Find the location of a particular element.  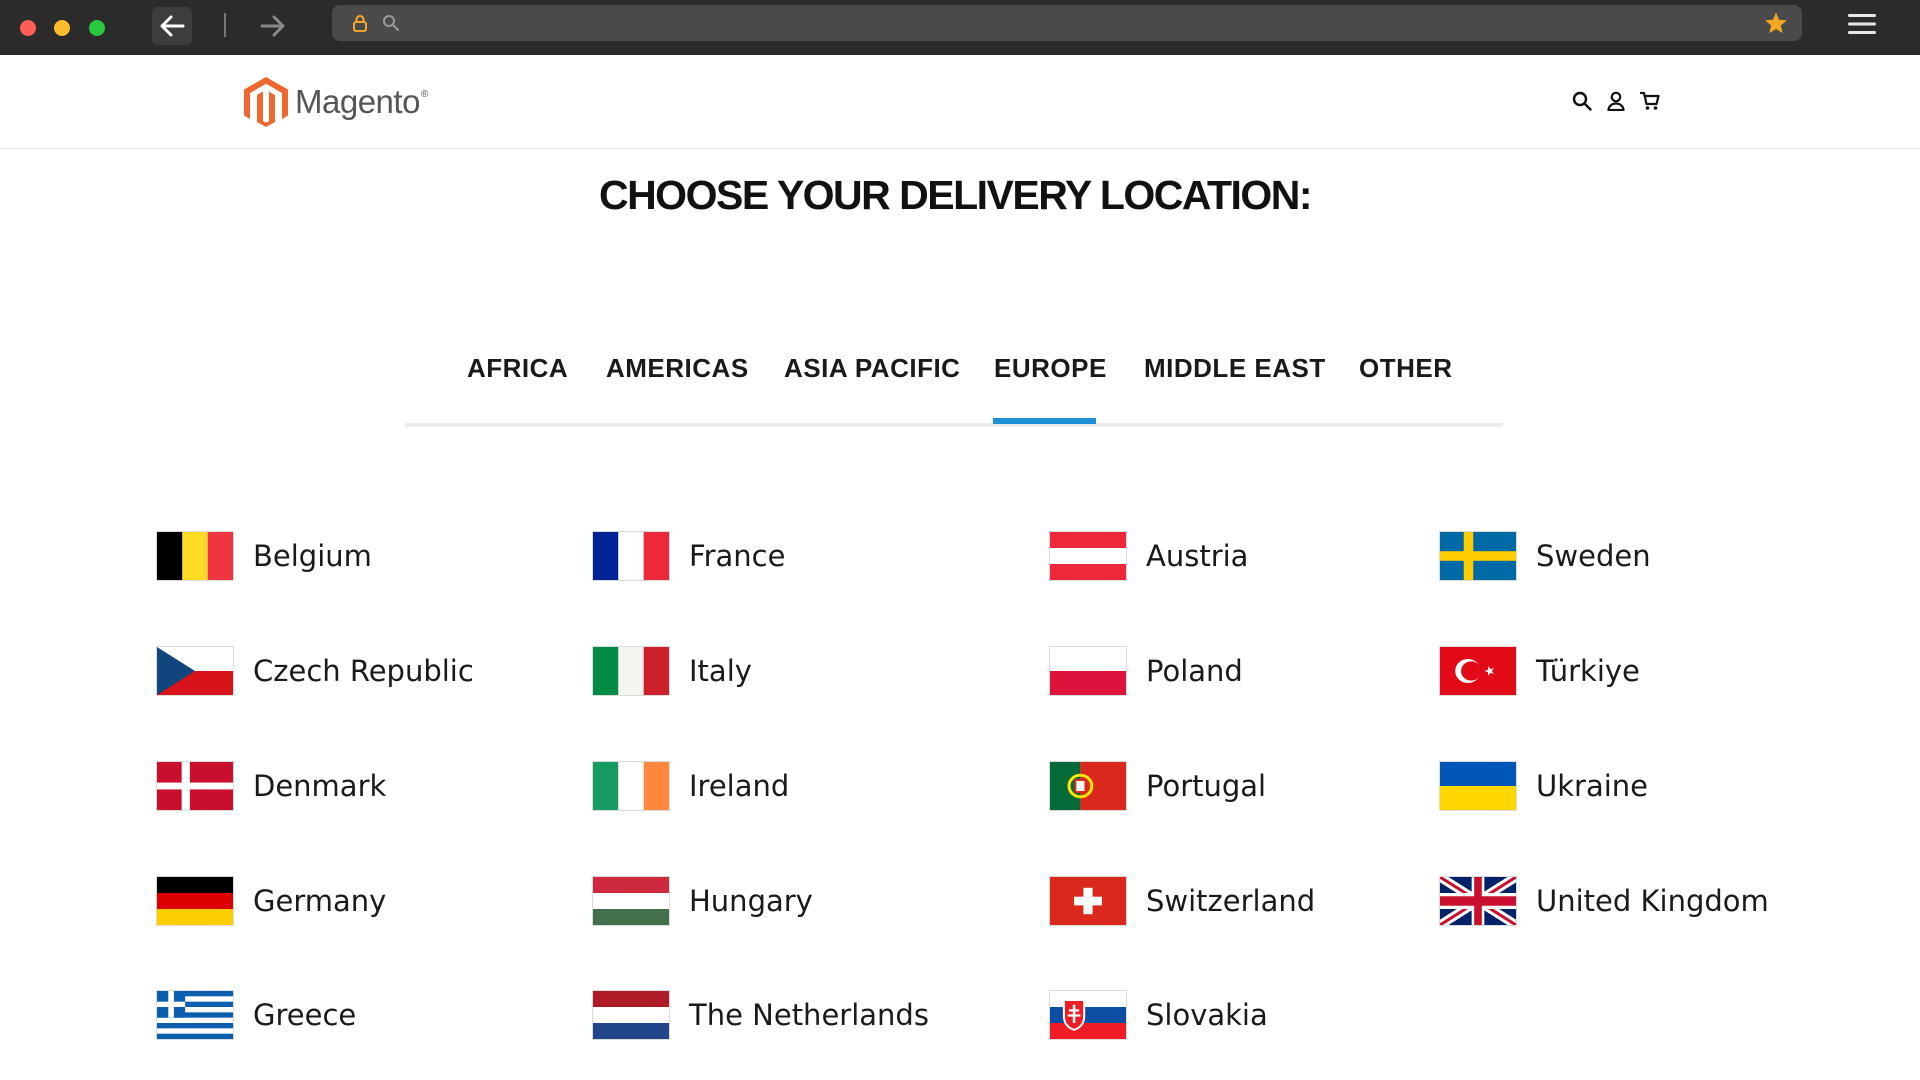

browser-chrome is located at coordinates (960, 27).